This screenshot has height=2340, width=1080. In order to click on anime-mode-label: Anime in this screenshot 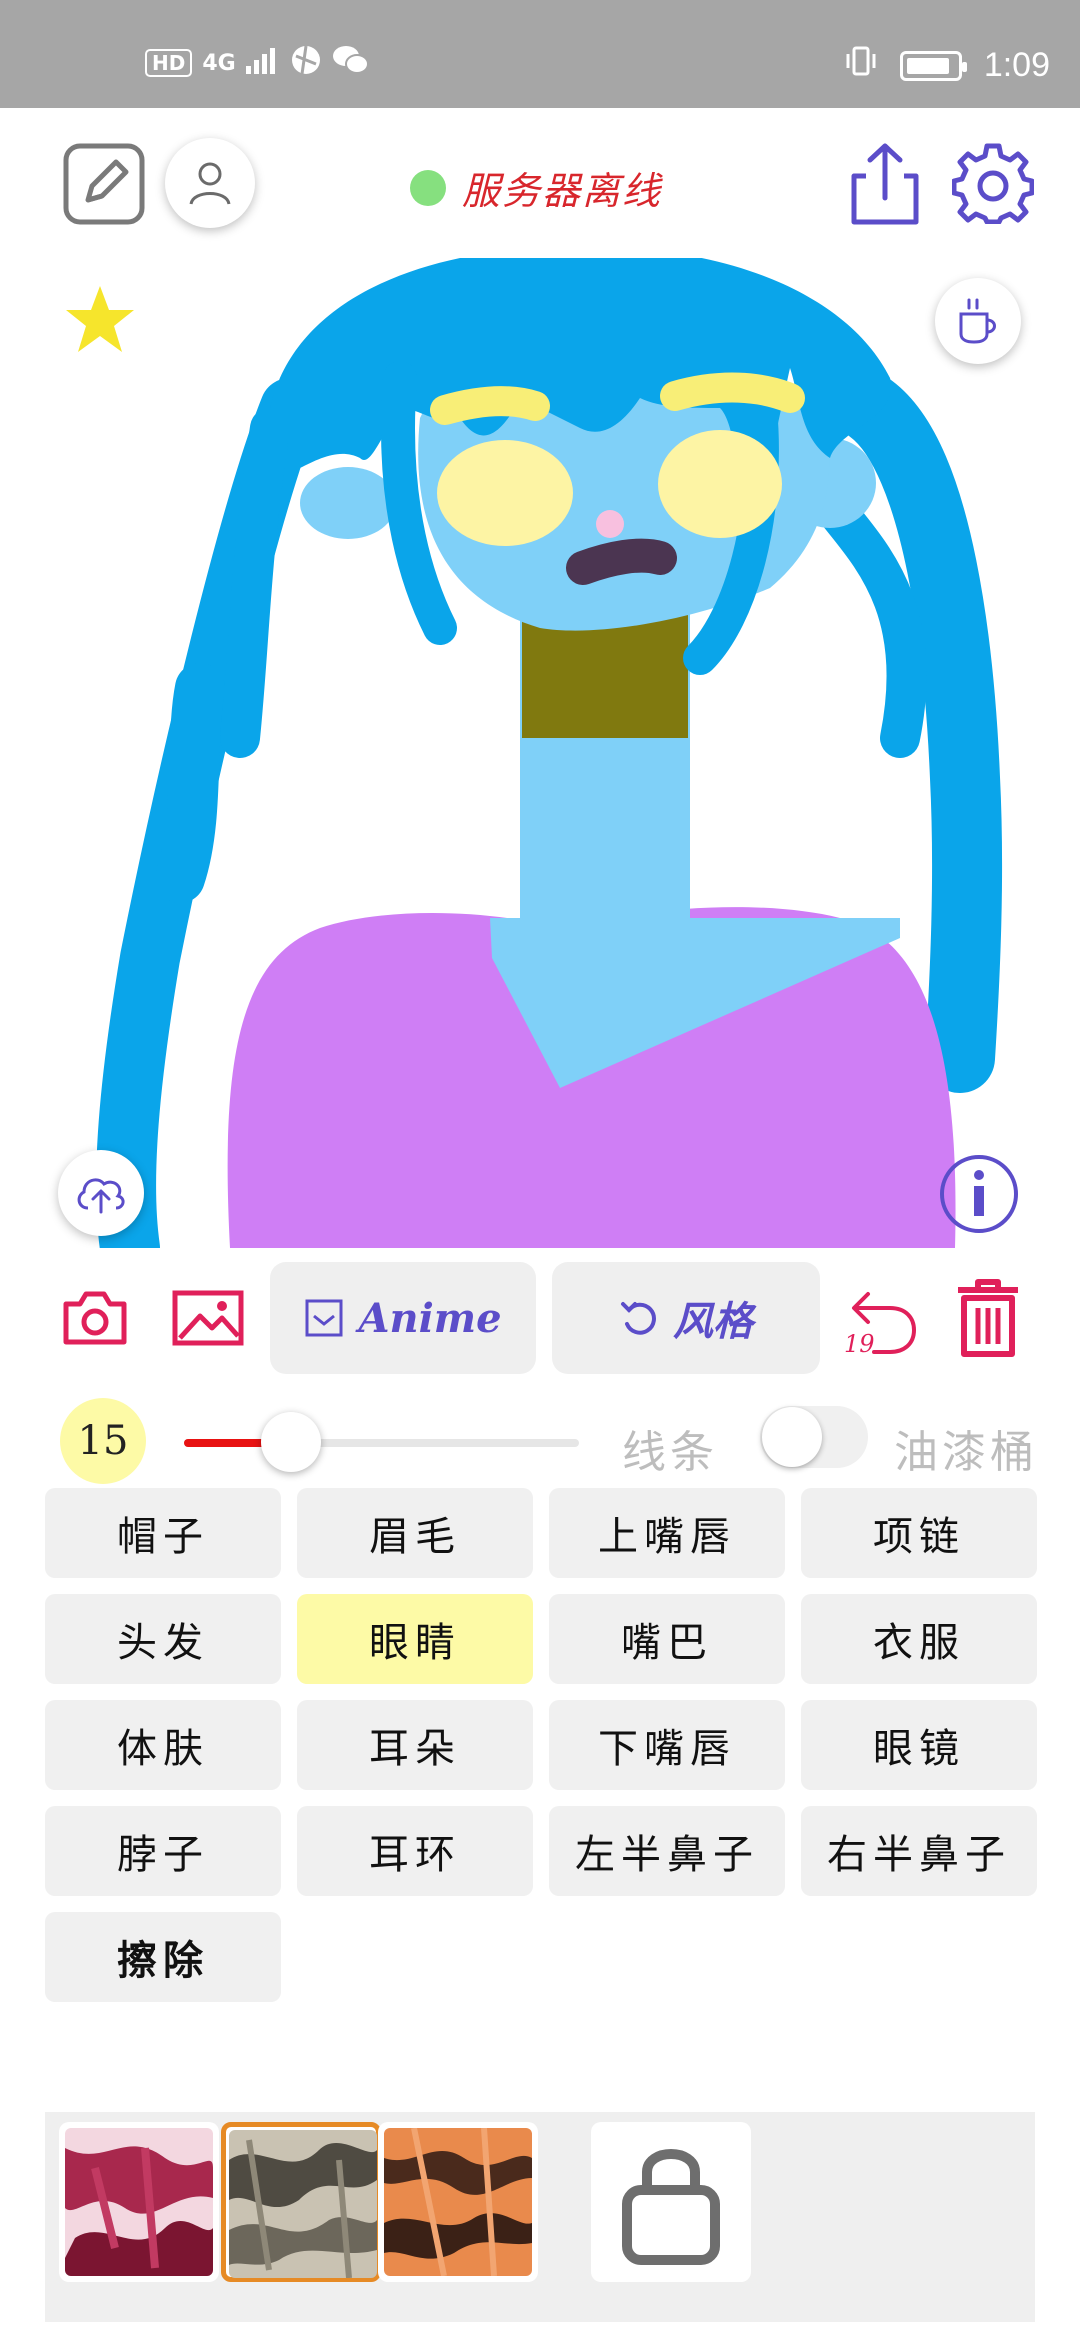, I will do `click(430, 1318)`.